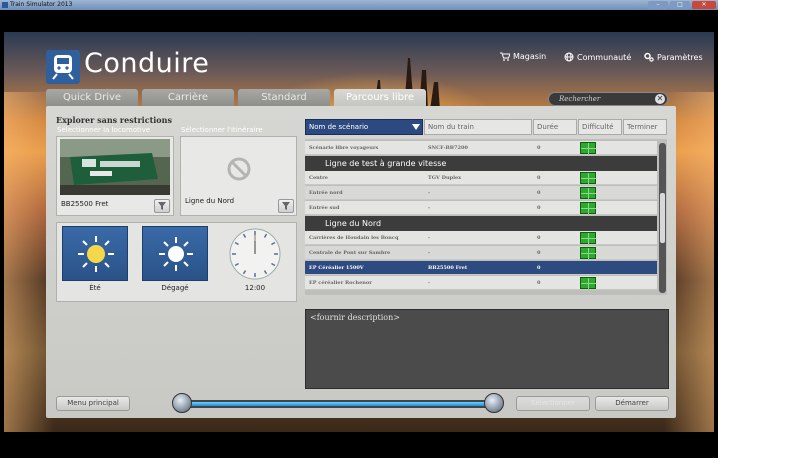 This screenshot has height=472, width=800. I want to click on cell-name: Centrale de Pont sur Sambre, so click(350, 253).